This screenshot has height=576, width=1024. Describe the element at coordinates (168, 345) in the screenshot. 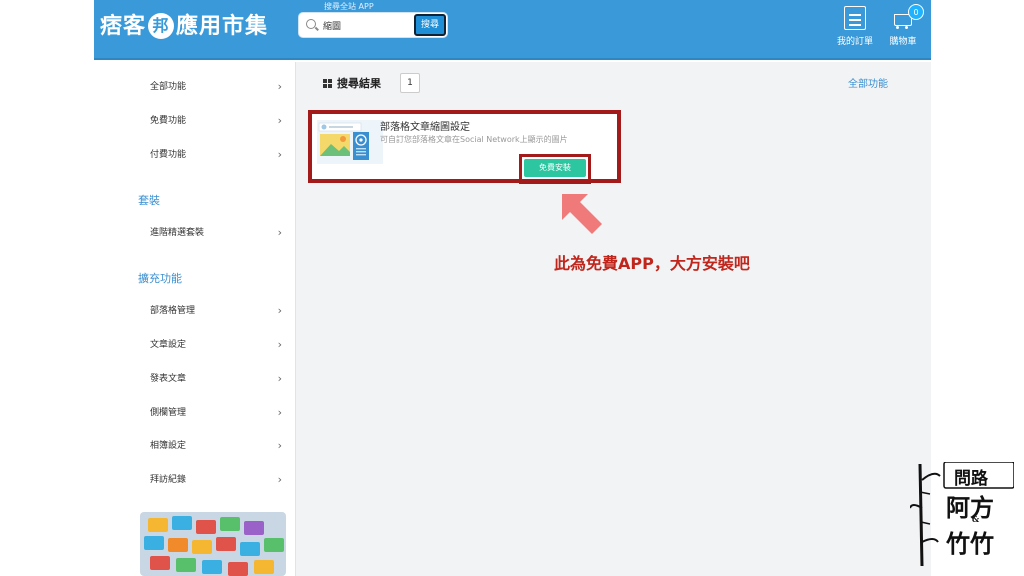

I see `sidebar-item-label: 文章設定` at that location.